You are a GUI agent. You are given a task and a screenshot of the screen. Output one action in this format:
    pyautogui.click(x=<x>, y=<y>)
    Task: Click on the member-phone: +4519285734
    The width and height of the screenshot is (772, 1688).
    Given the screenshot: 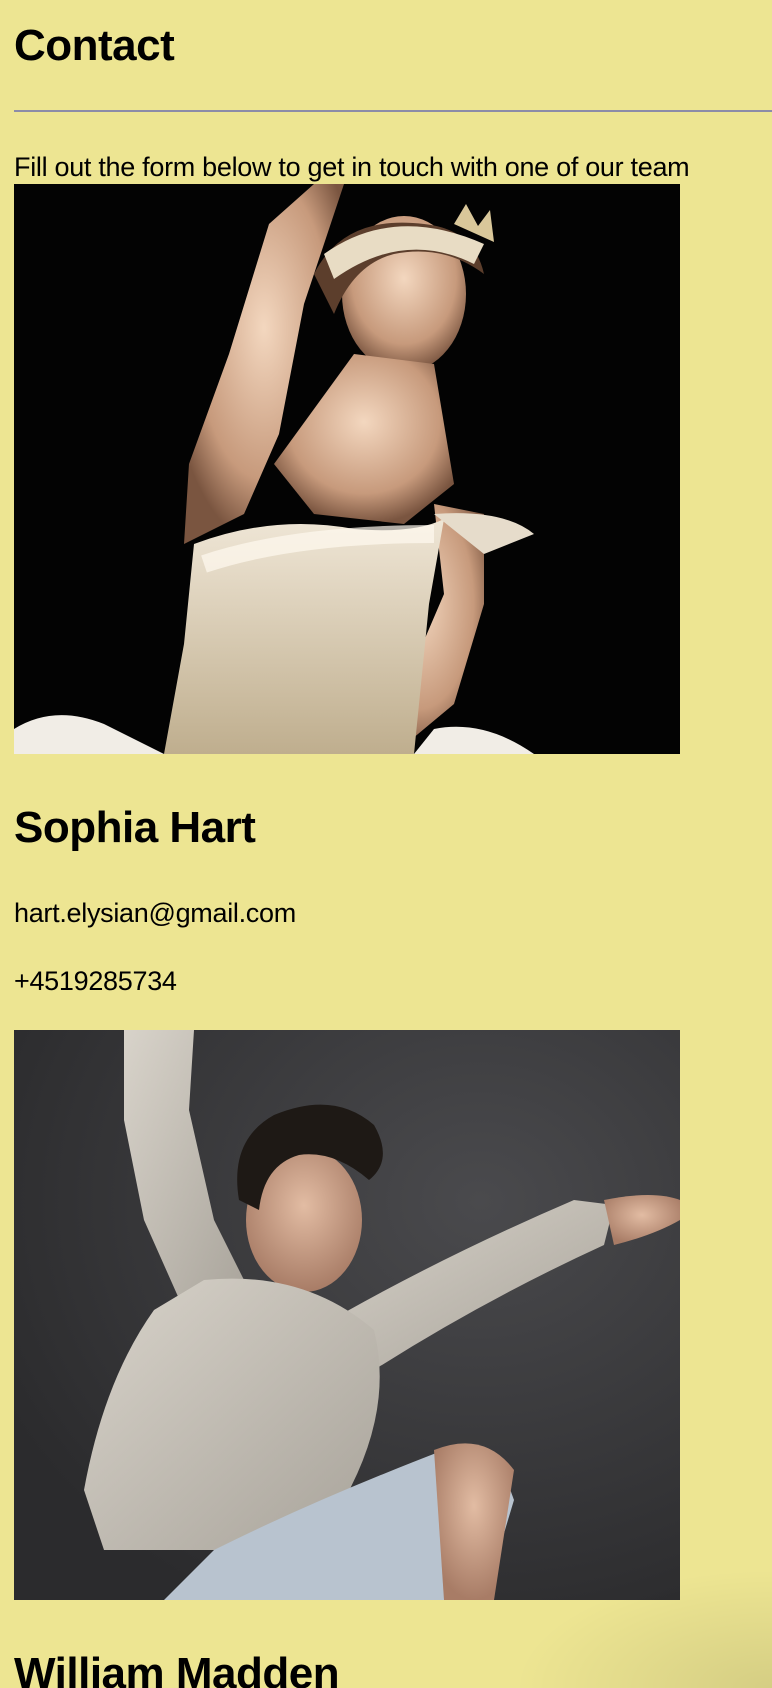 What is the action you would take?
    pyautogui.click(x=95, y=981)
    